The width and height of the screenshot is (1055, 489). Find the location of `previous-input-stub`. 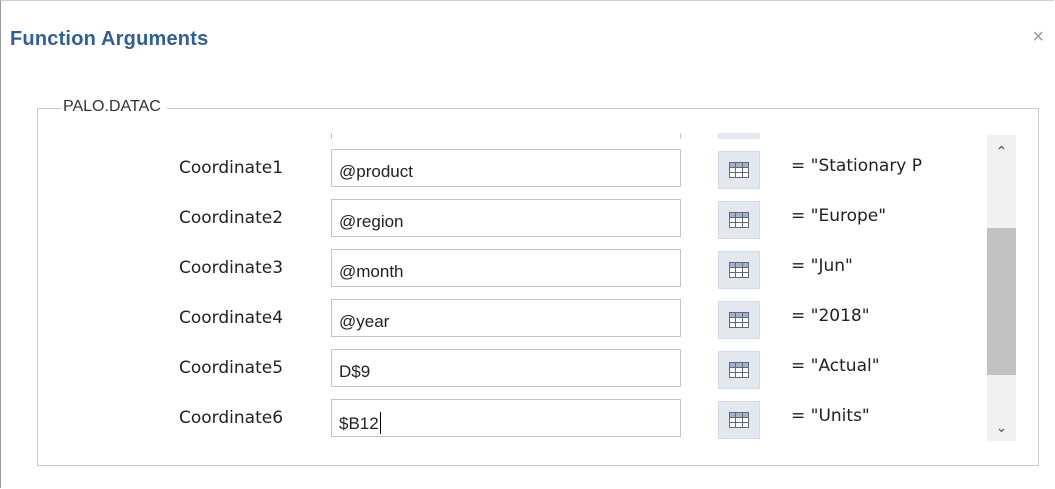

previous-input-stub is located at coordinates (506, 136).